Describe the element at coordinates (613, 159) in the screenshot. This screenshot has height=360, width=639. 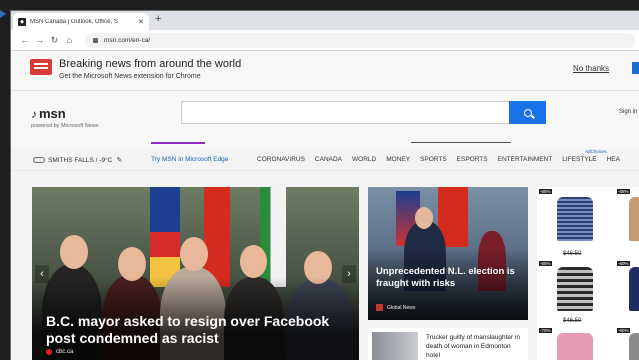
I see `nav-item: HEA` at that location.